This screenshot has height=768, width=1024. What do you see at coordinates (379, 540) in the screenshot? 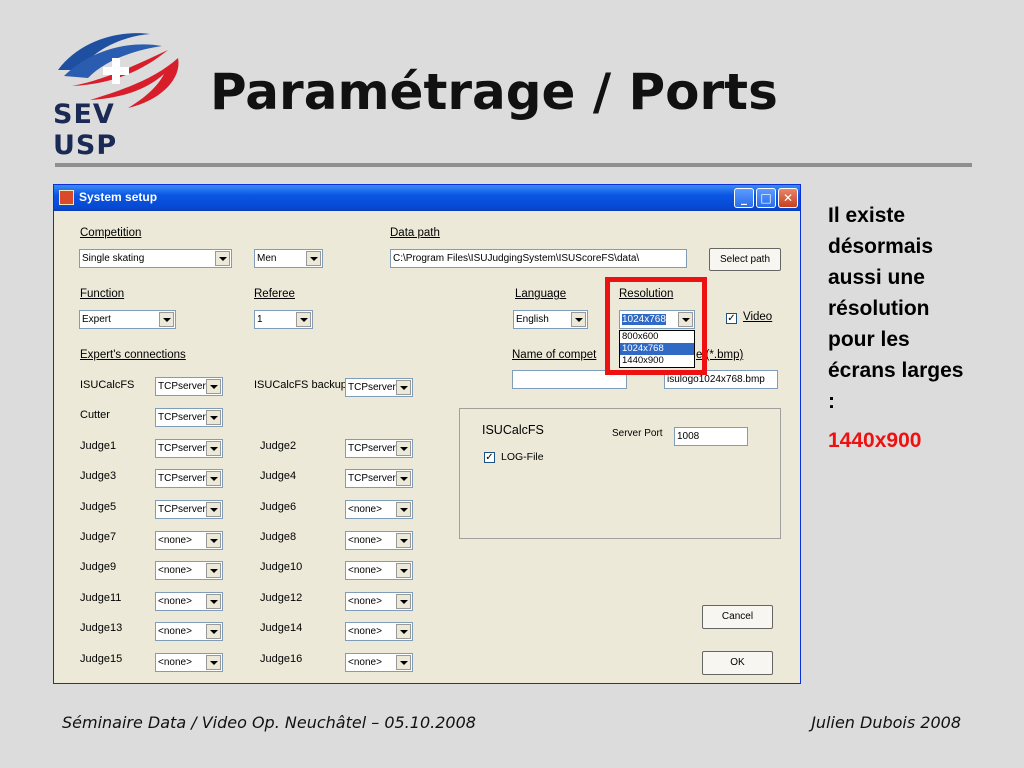
I see `judge8-select: <none>` at bounding box center [379, 540].